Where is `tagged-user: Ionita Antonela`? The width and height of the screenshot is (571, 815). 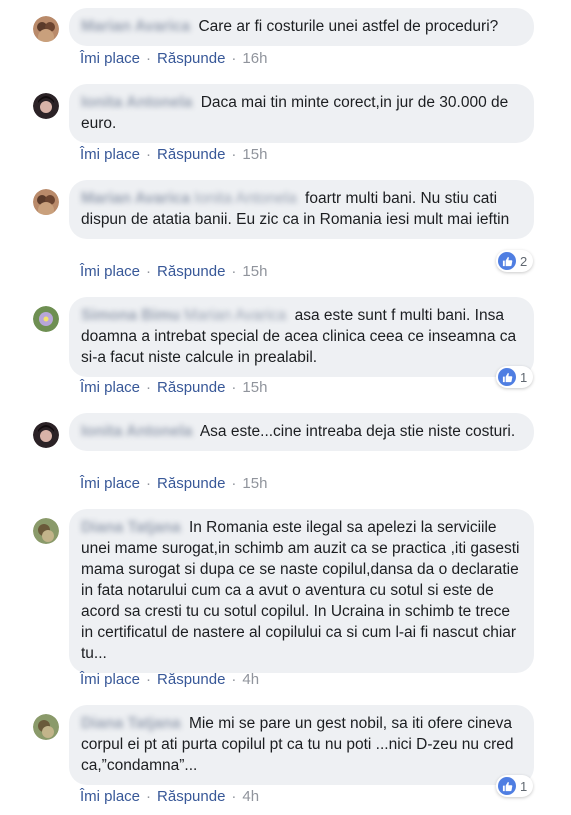 tagged-user: Ionita Antonela is located at coordinates (245, 198).